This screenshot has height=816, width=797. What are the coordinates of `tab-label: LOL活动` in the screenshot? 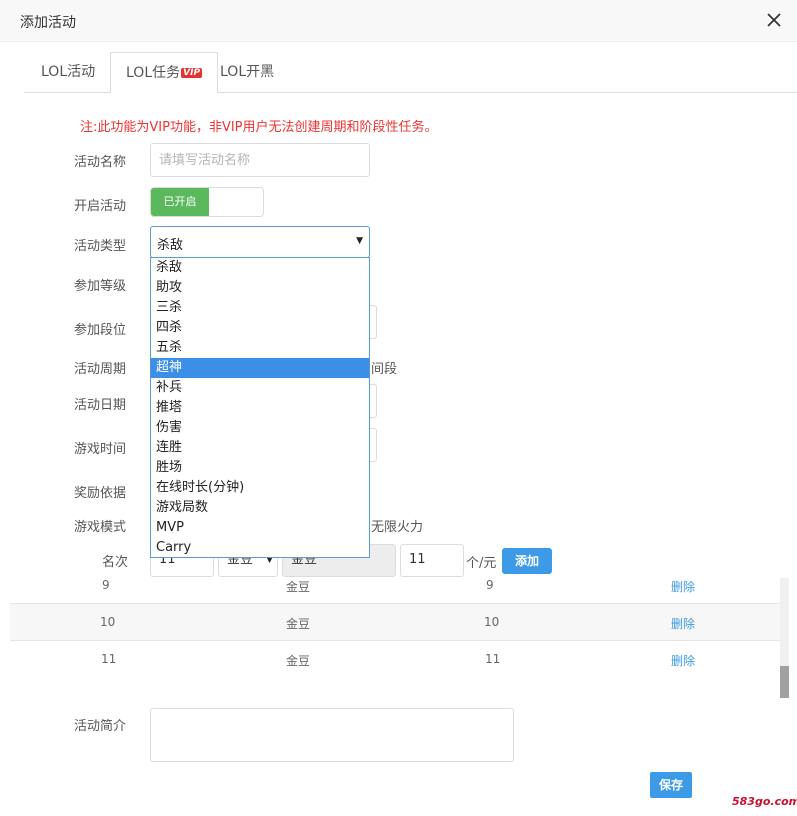 It's located at (68, 72).